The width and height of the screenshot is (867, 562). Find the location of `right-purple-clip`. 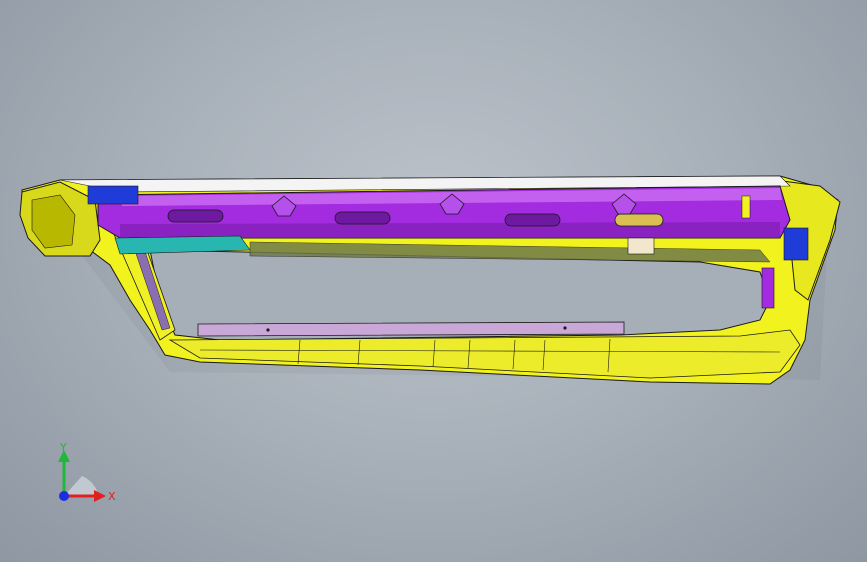

right-purple-clip is located at coordinates (768, 288).